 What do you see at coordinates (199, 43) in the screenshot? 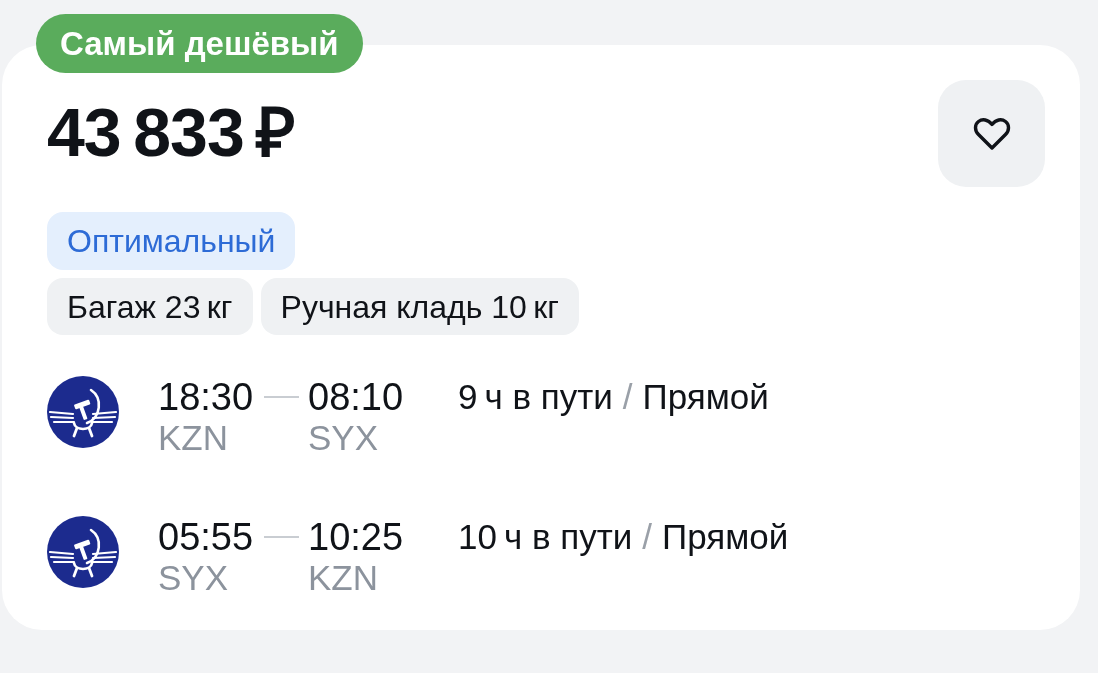
I see `cheapest-badge: Самый дешёвый` at bounding box center [199, 43].